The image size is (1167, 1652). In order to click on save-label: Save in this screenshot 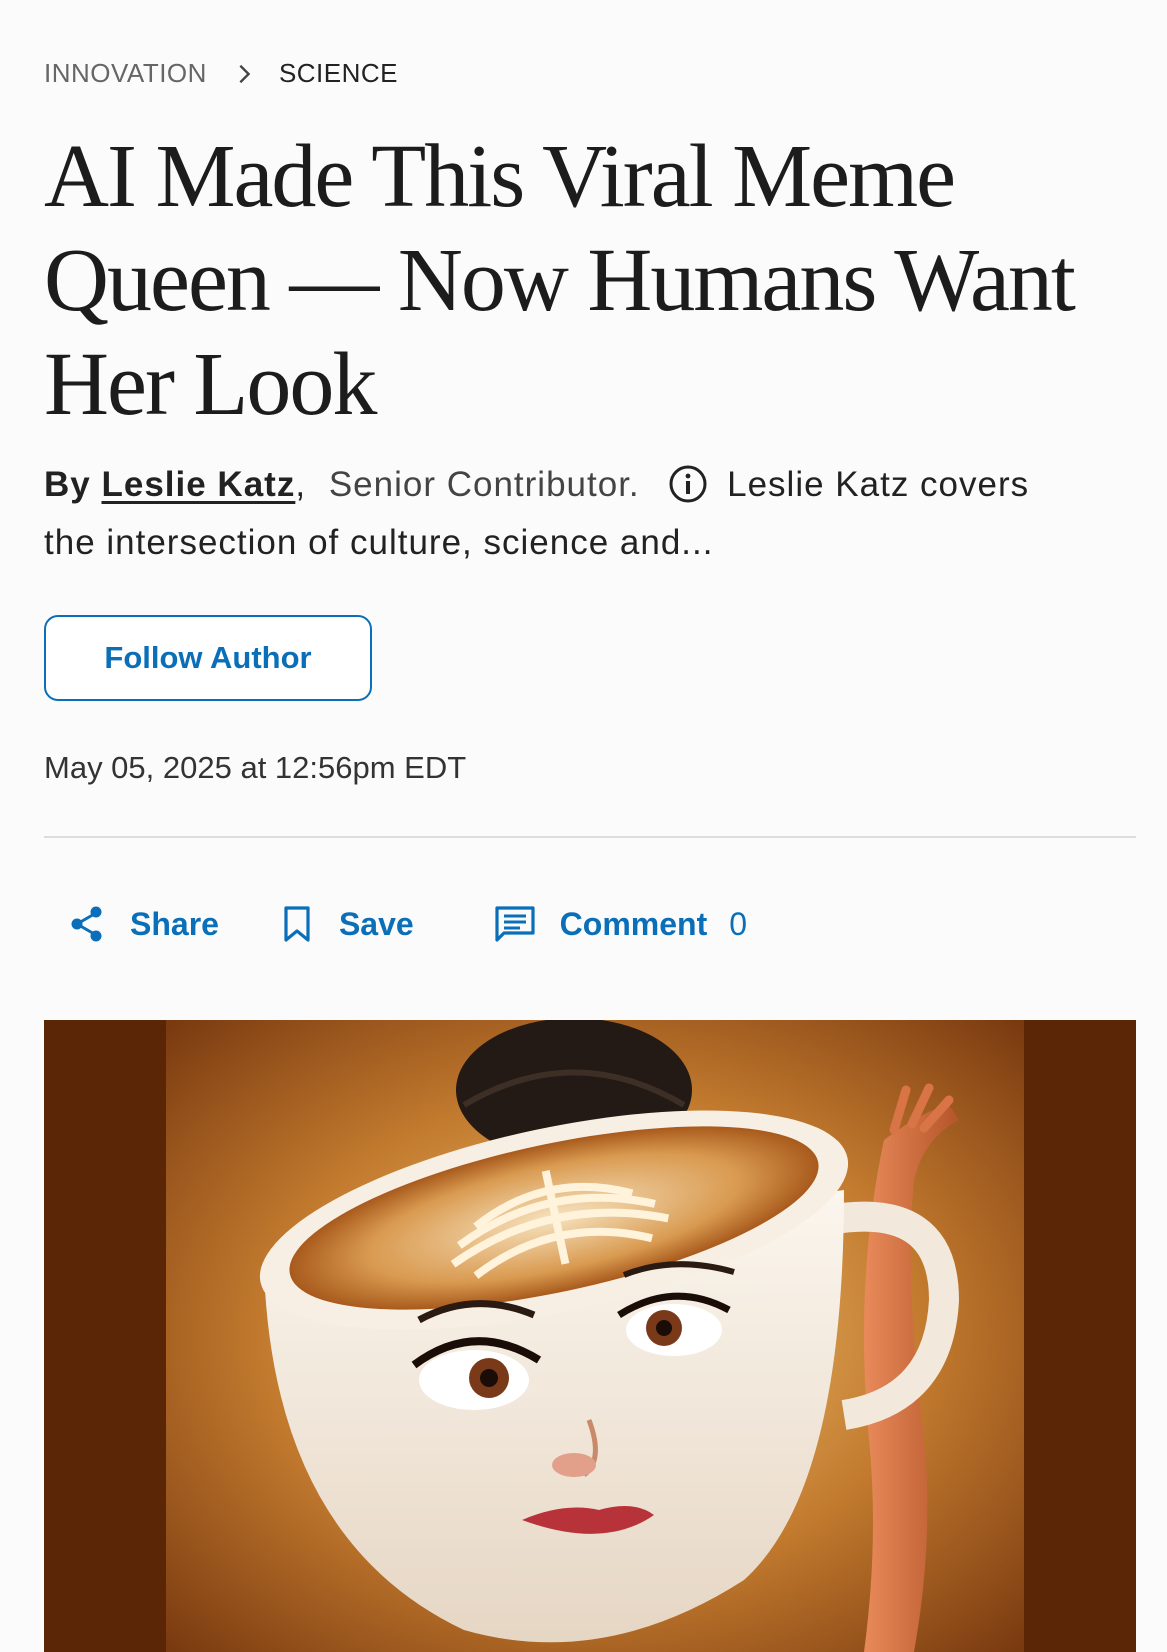, I will do `click(376, 923)`.